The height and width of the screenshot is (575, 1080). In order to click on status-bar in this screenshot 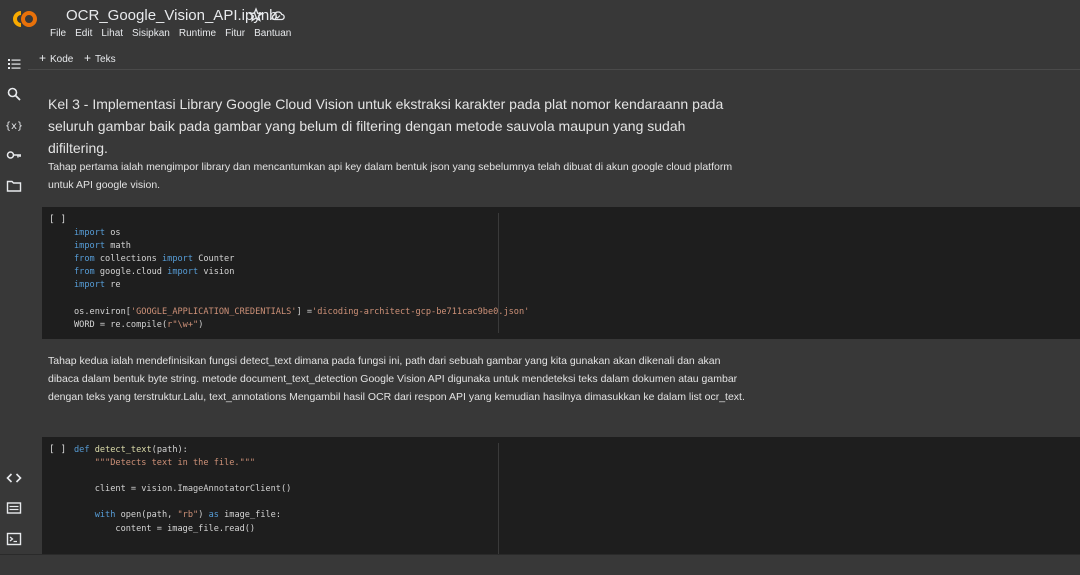, I will do `click(540, 564)`.